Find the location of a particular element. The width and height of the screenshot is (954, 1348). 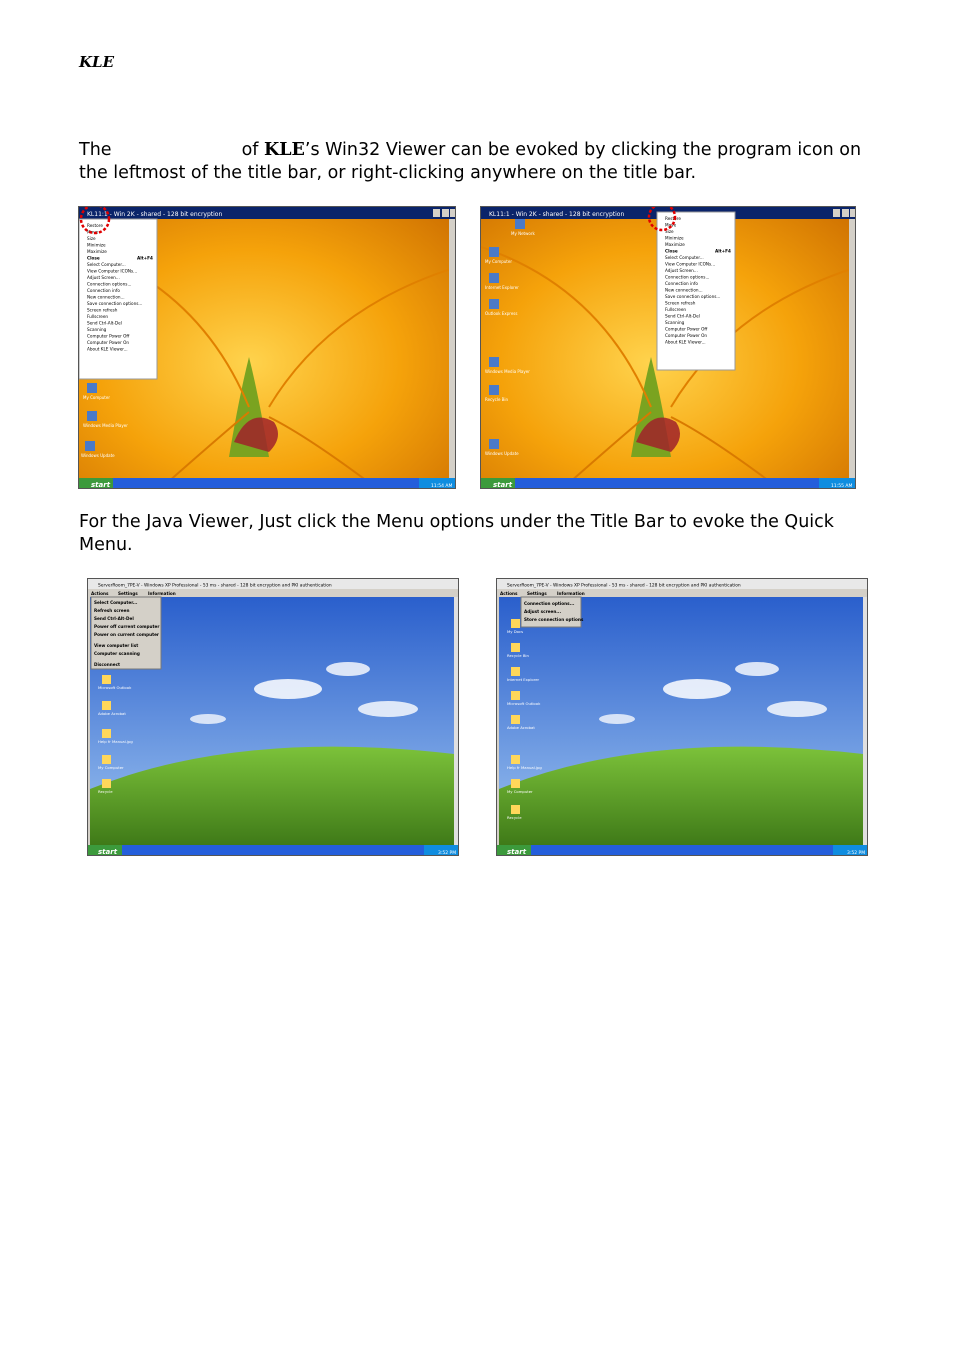

java-right-menubar is located at coordinates (682, 593).